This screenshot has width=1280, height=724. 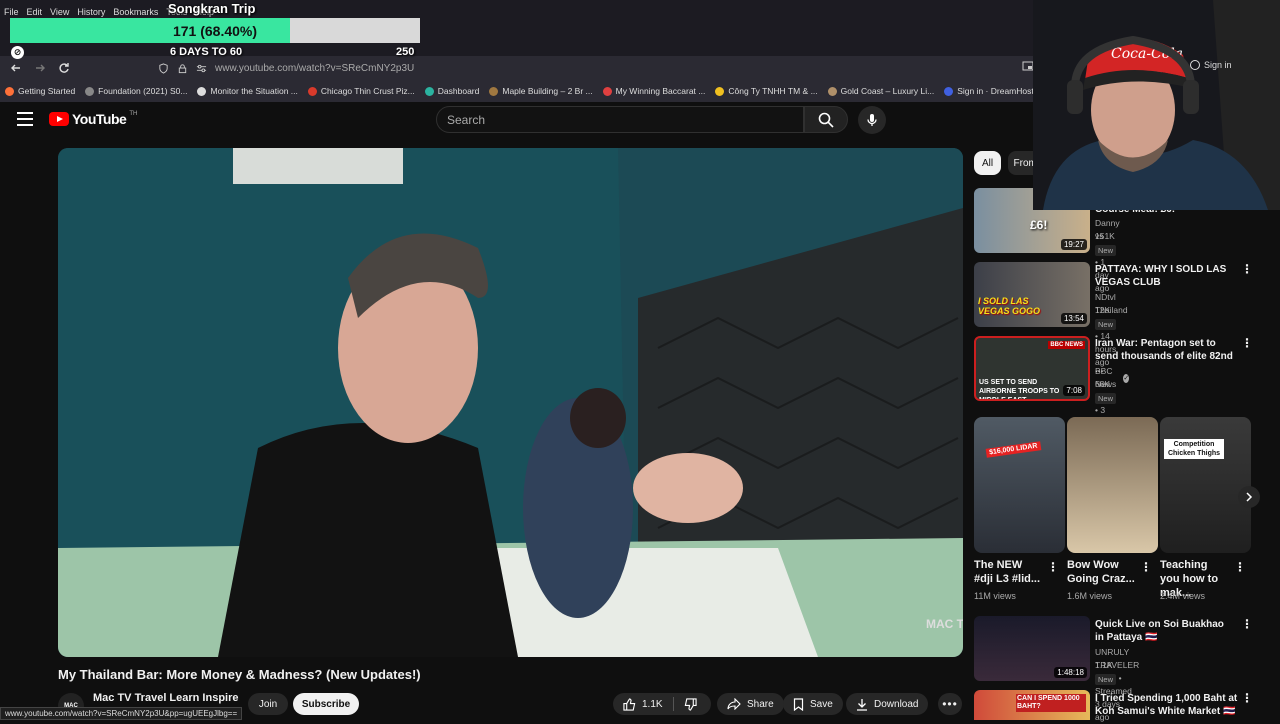 I want to click on short-views: 1.6M views, so click(x=1090, y=596).